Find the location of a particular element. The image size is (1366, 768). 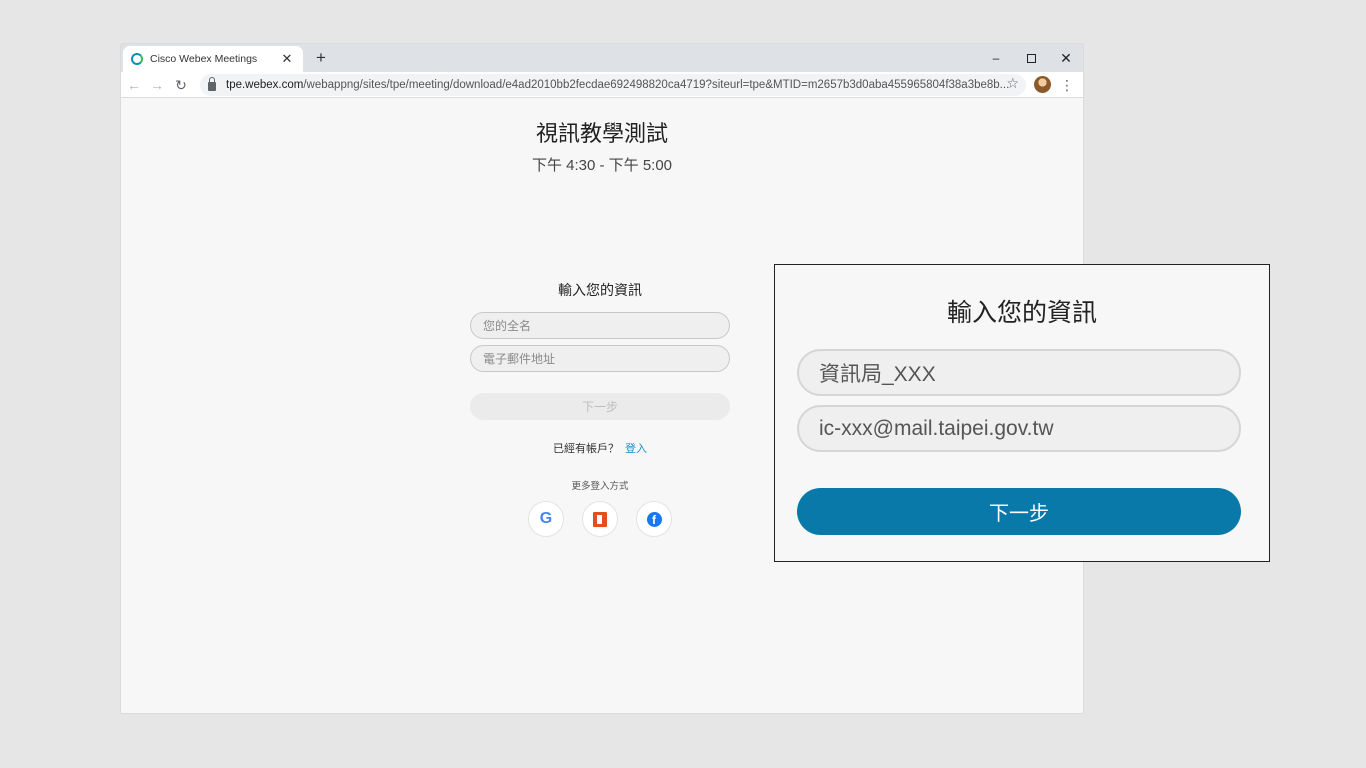

browser-menu-icon: ⋮ is located at coordinates (1067, 85).